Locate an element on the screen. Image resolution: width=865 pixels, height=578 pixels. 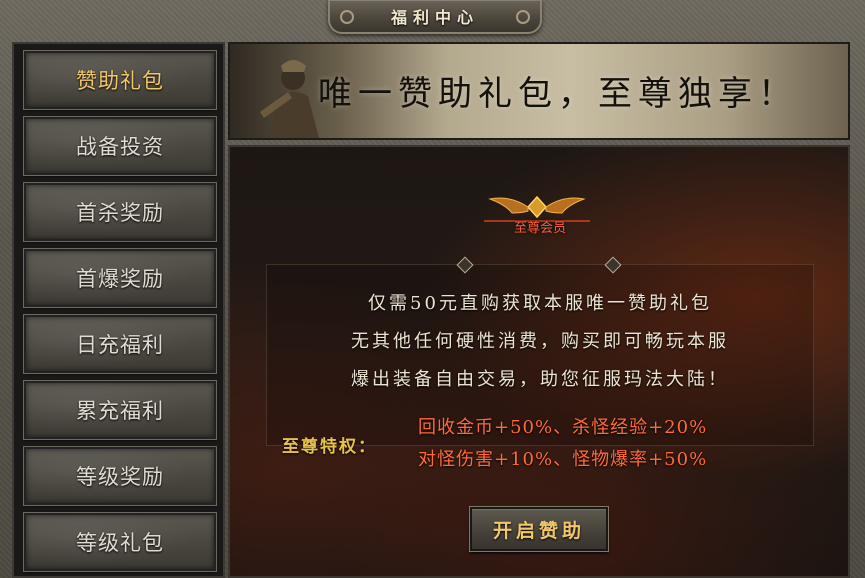
start-sponsor-button: 开启赞助 is located at coordinates (539, 529).